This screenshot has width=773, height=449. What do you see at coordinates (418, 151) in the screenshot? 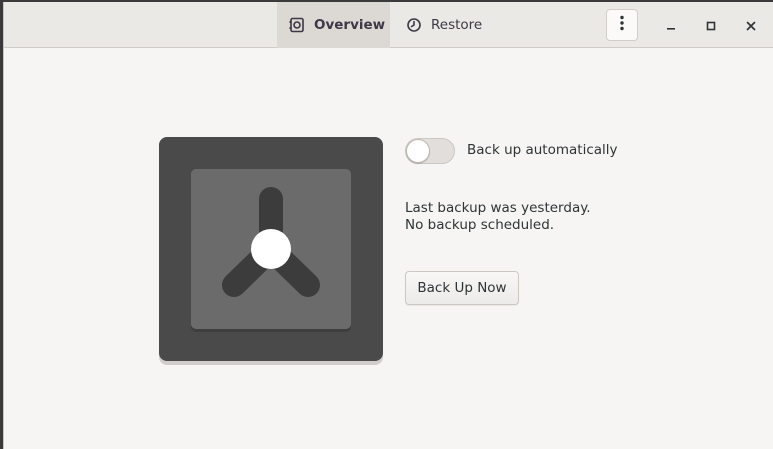
I see `switch-knob` at bounding box center [418, 151].